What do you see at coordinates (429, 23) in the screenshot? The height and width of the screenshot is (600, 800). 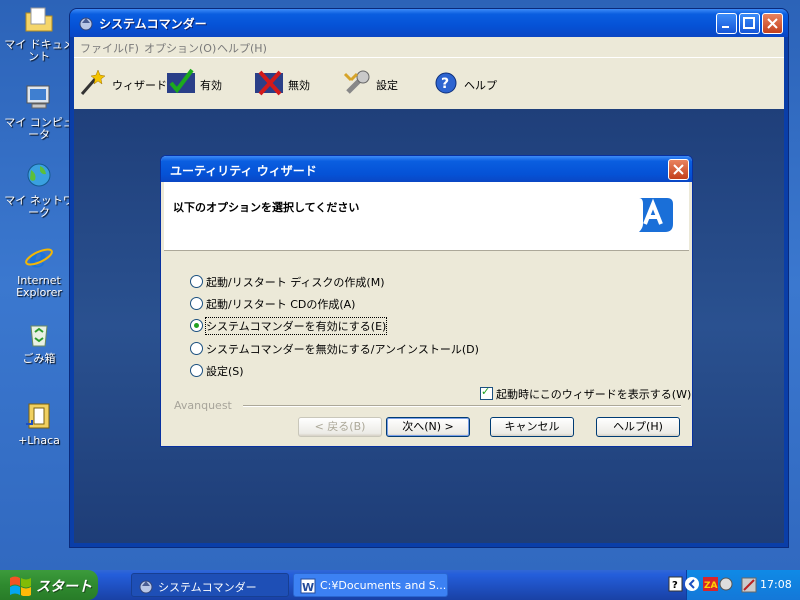 I see `window-titlebar: システムコマンダー` at bounding box center [429, 23].